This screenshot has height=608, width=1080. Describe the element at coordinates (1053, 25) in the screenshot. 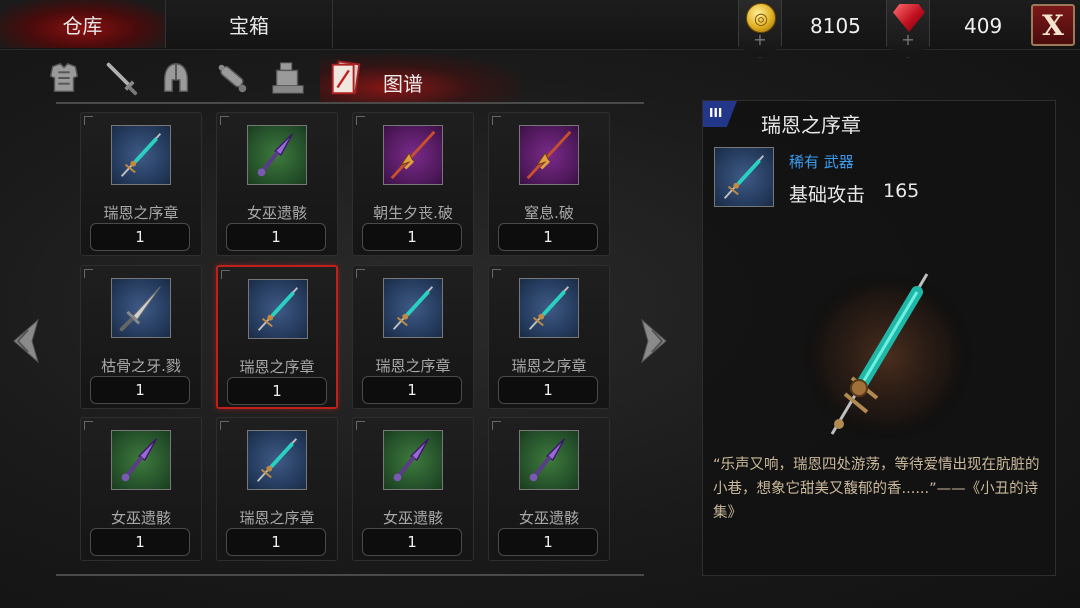

I see `close-button: X` at that location.